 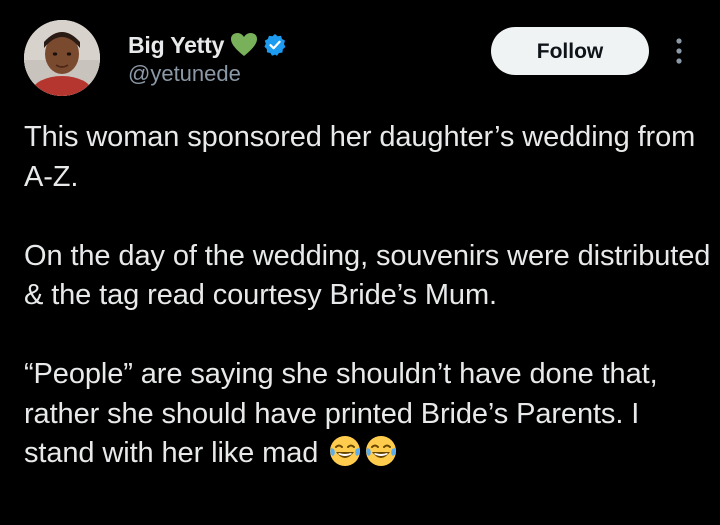 I want to click on author-info: Big Yetty @yetunede, so click(x=207, y=58).